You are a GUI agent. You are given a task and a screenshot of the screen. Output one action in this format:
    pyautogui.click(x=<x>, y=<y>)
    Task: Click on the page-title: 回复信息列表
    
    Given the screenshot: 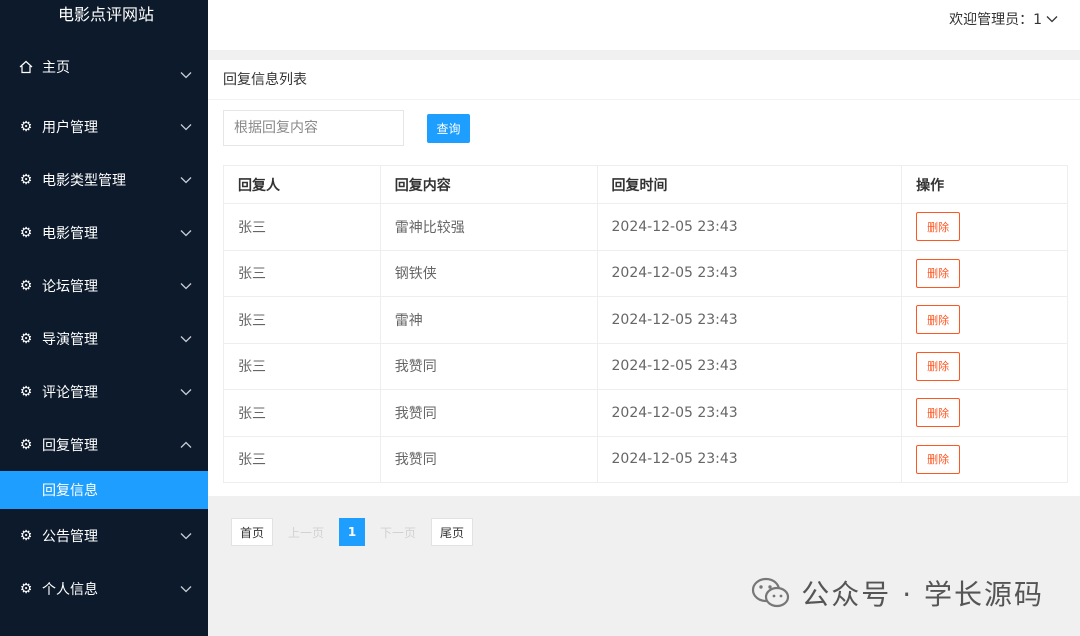 What is the action you would take?
    pyautogui.click(x=644, y=80)
    